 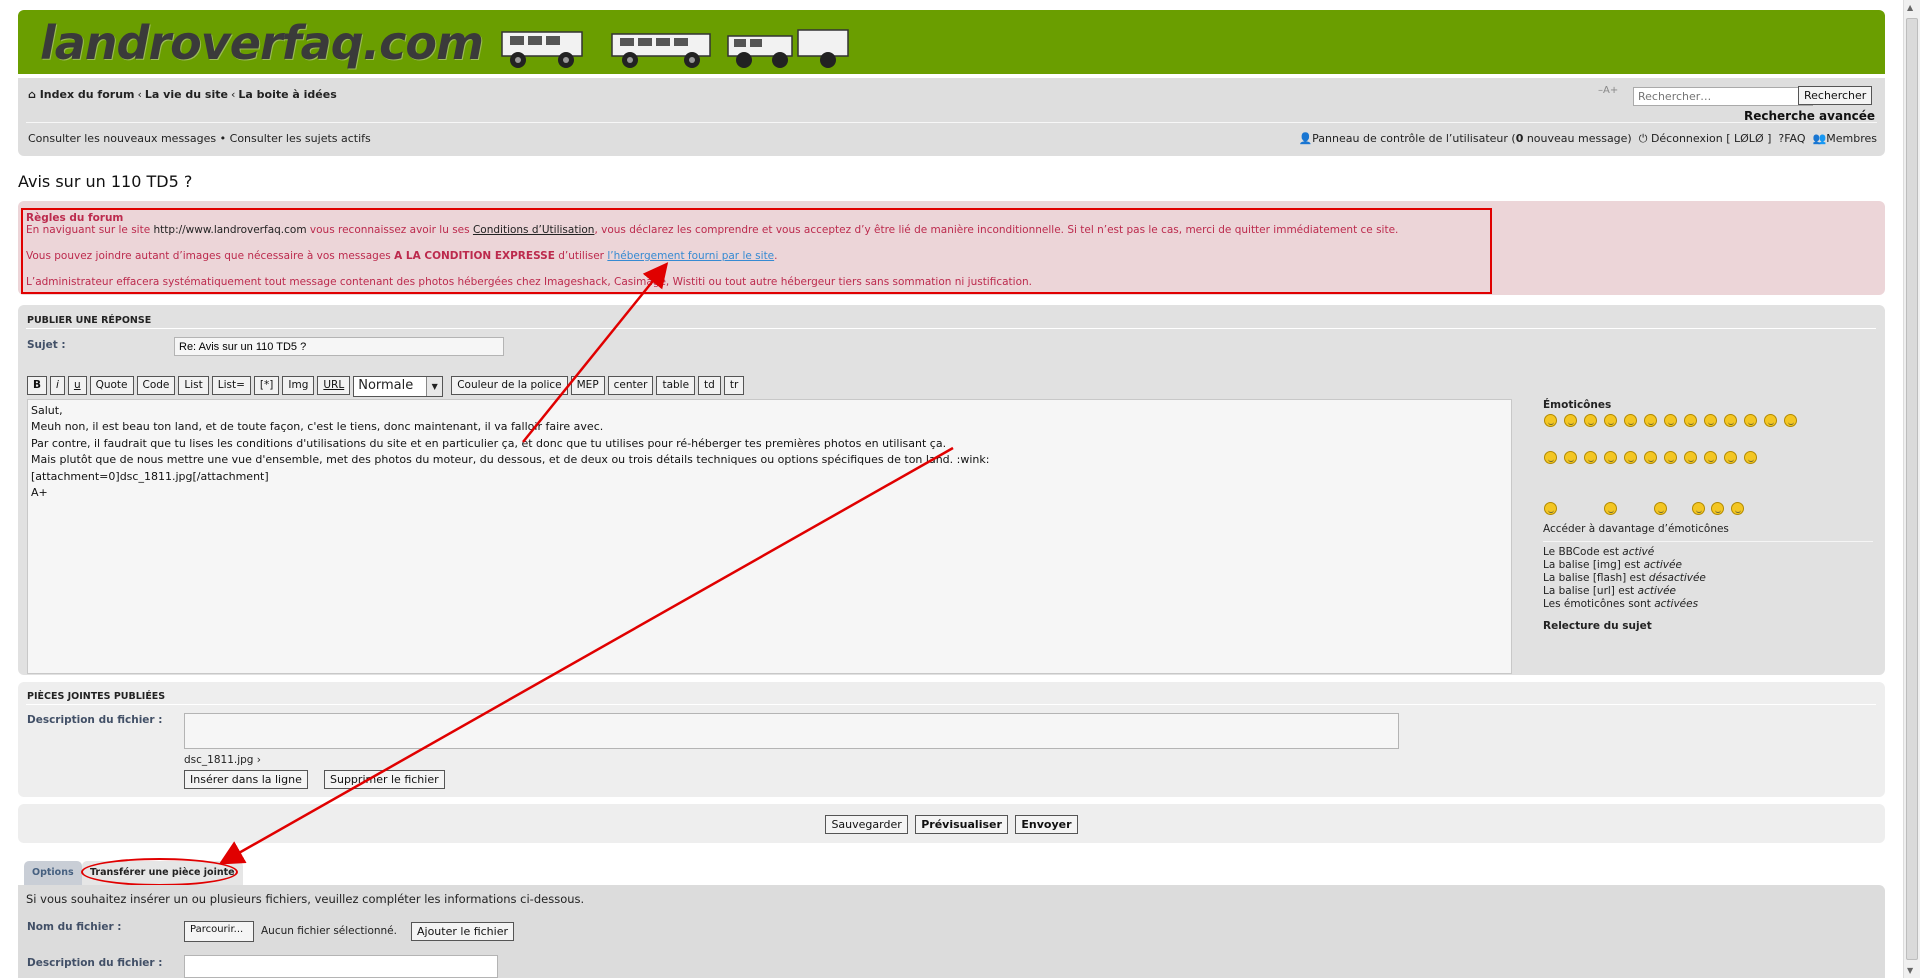 What do you see at coordinates (961, 824) in the screenshot?
I see `preview-button: Prévisualiser` at bounding box center [961, 824].